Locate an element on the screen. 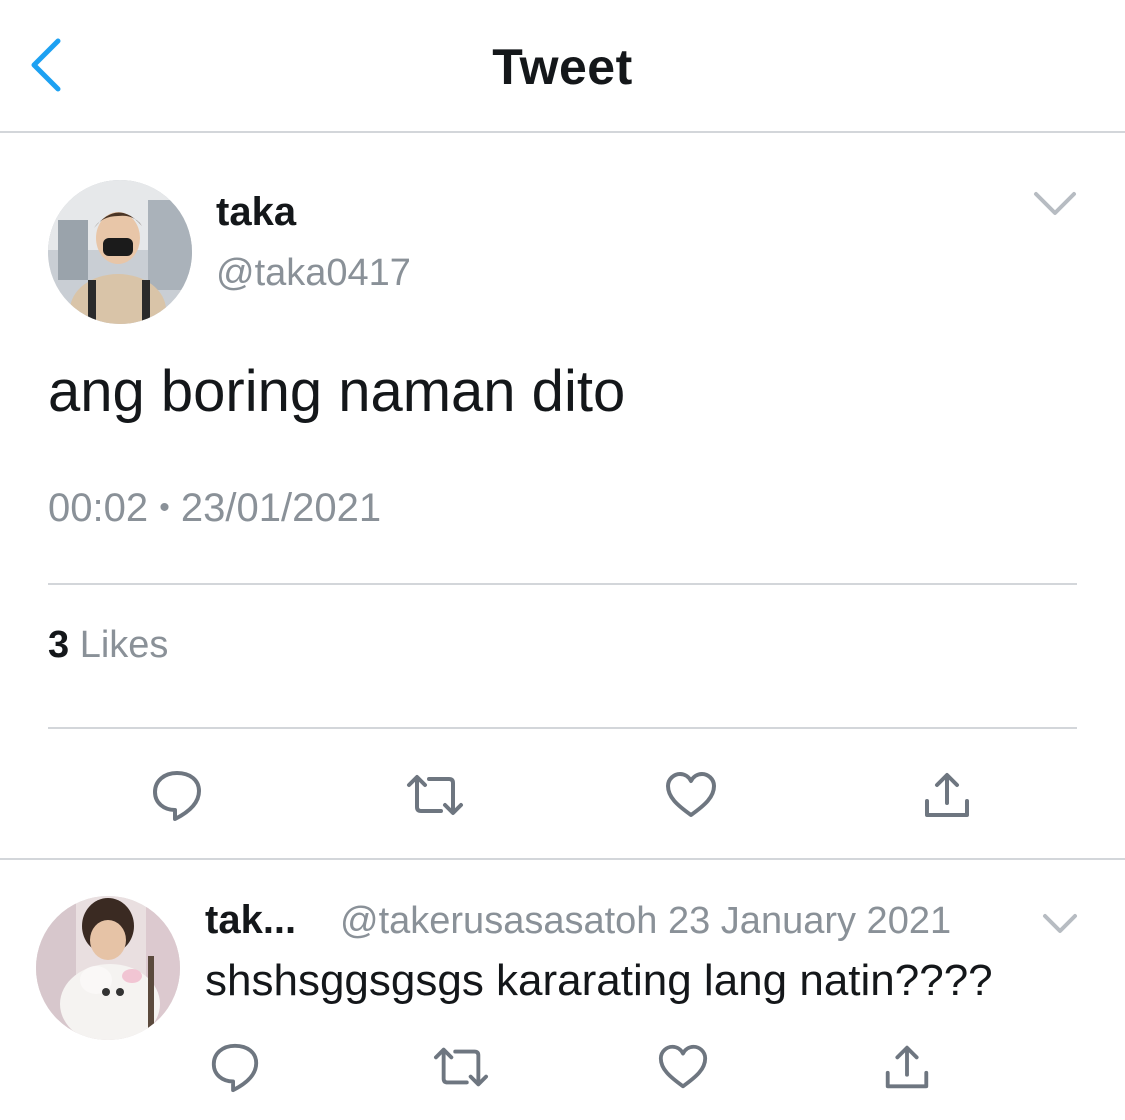  like-button is located at coordinates (691, 795).